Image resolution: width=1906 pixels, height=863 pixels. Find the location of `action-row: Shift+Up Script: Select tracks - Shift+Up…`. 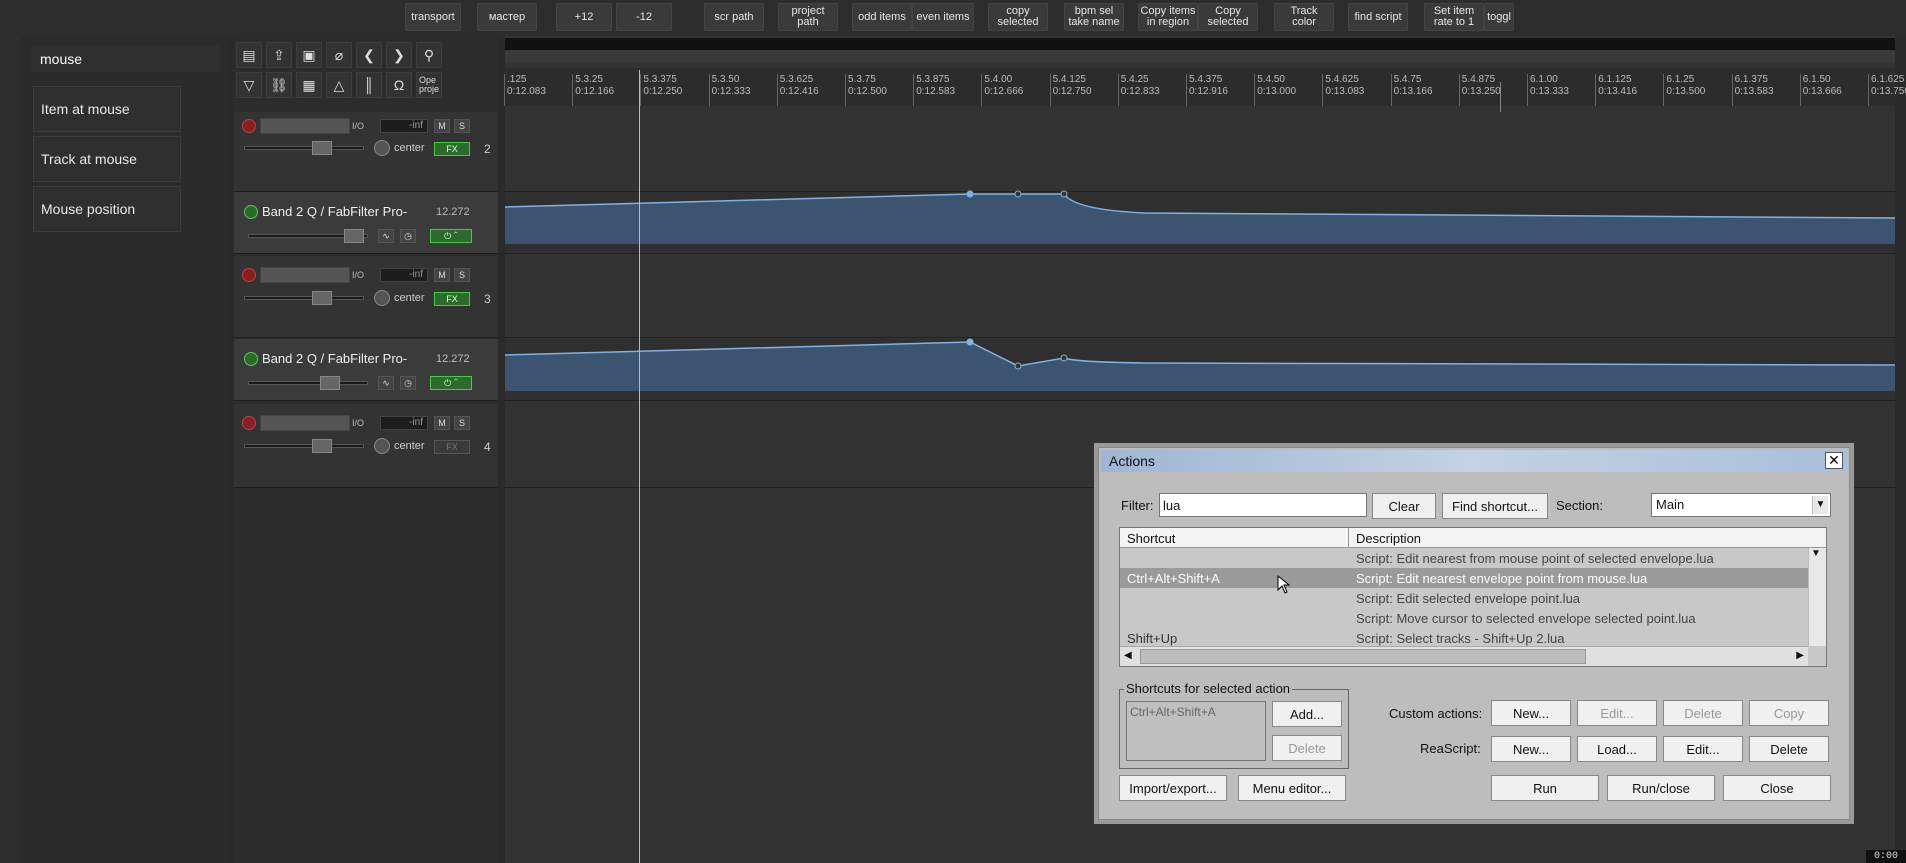

action-row: Shift+Up Script: Select tracks - Shift+Up… is located at coordinates (1464, 637).